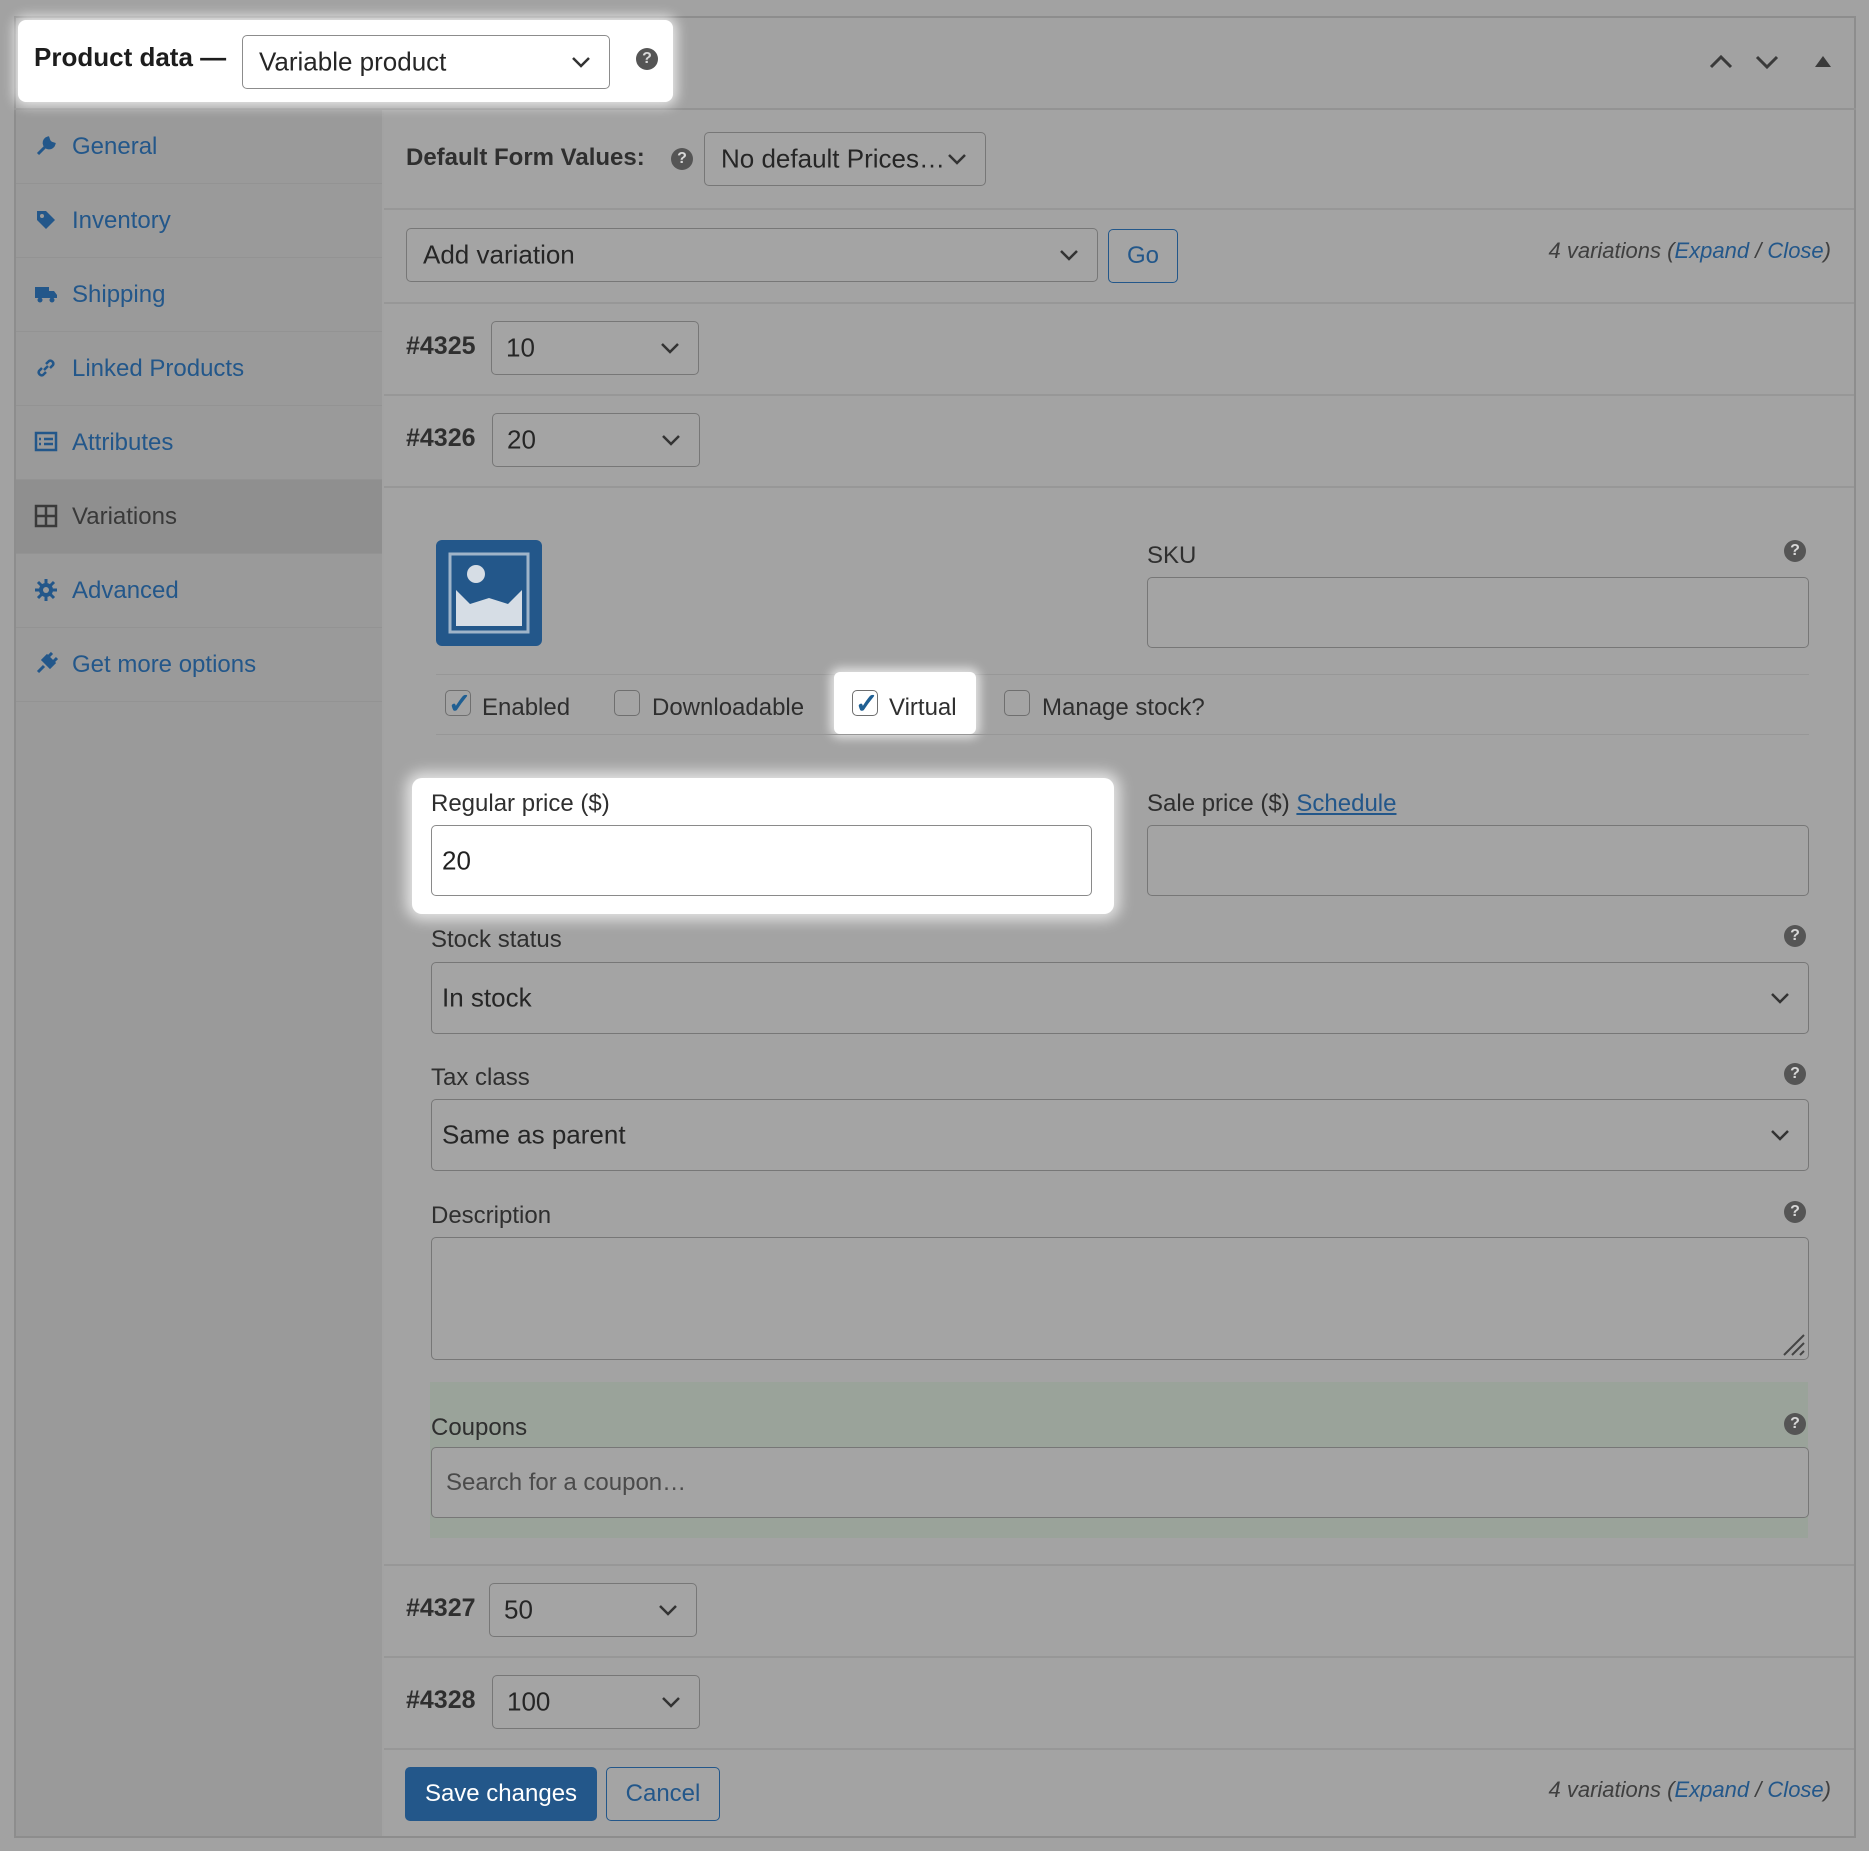 The width and height of the screenshot is (1869, 1851). What do you see at coordinates (761, 860) in the screenshot?
I see `regular-price-input: 20` at bounding box center [761, 860].